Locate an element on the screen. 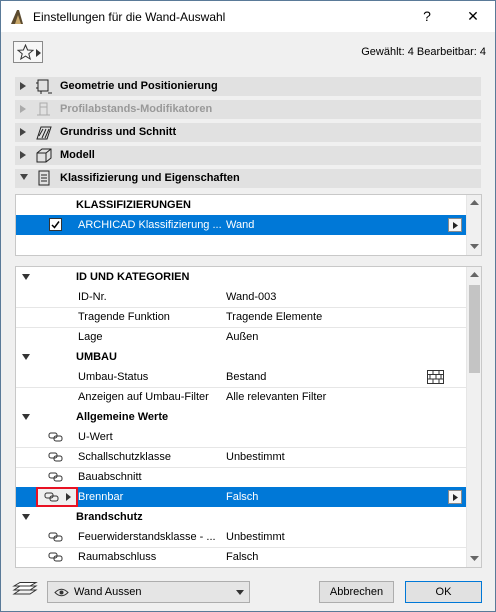 The width and height of the screenshot is (496, 612). brick-wall-icon is located at coordinates (435, 377).